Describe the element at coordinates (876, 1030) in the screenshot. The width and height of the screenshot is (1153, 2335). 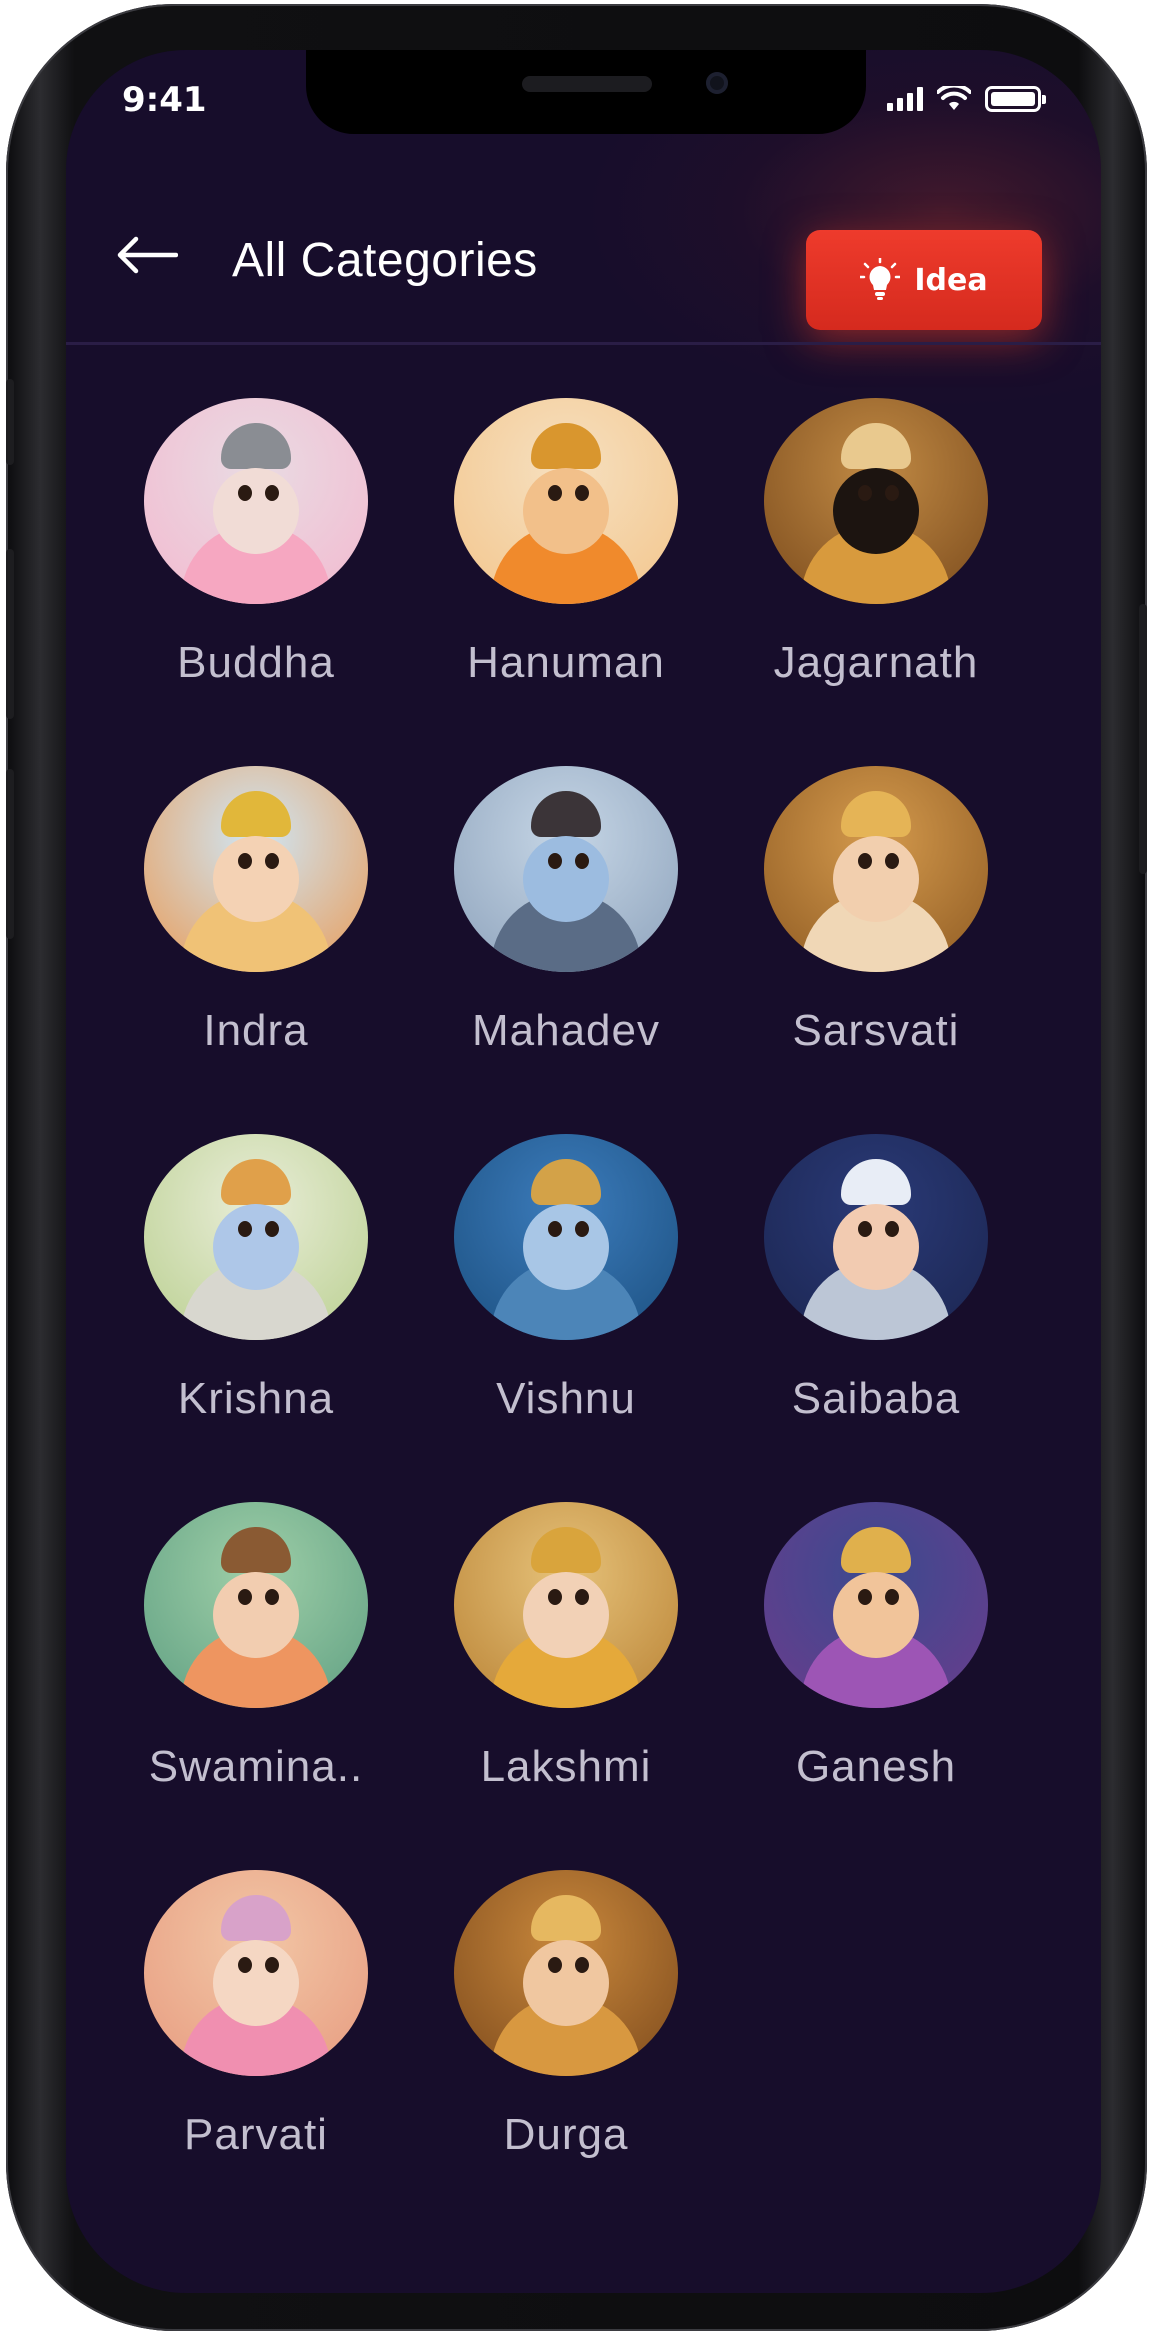
I see `category-label: Sarsvati` at that location.